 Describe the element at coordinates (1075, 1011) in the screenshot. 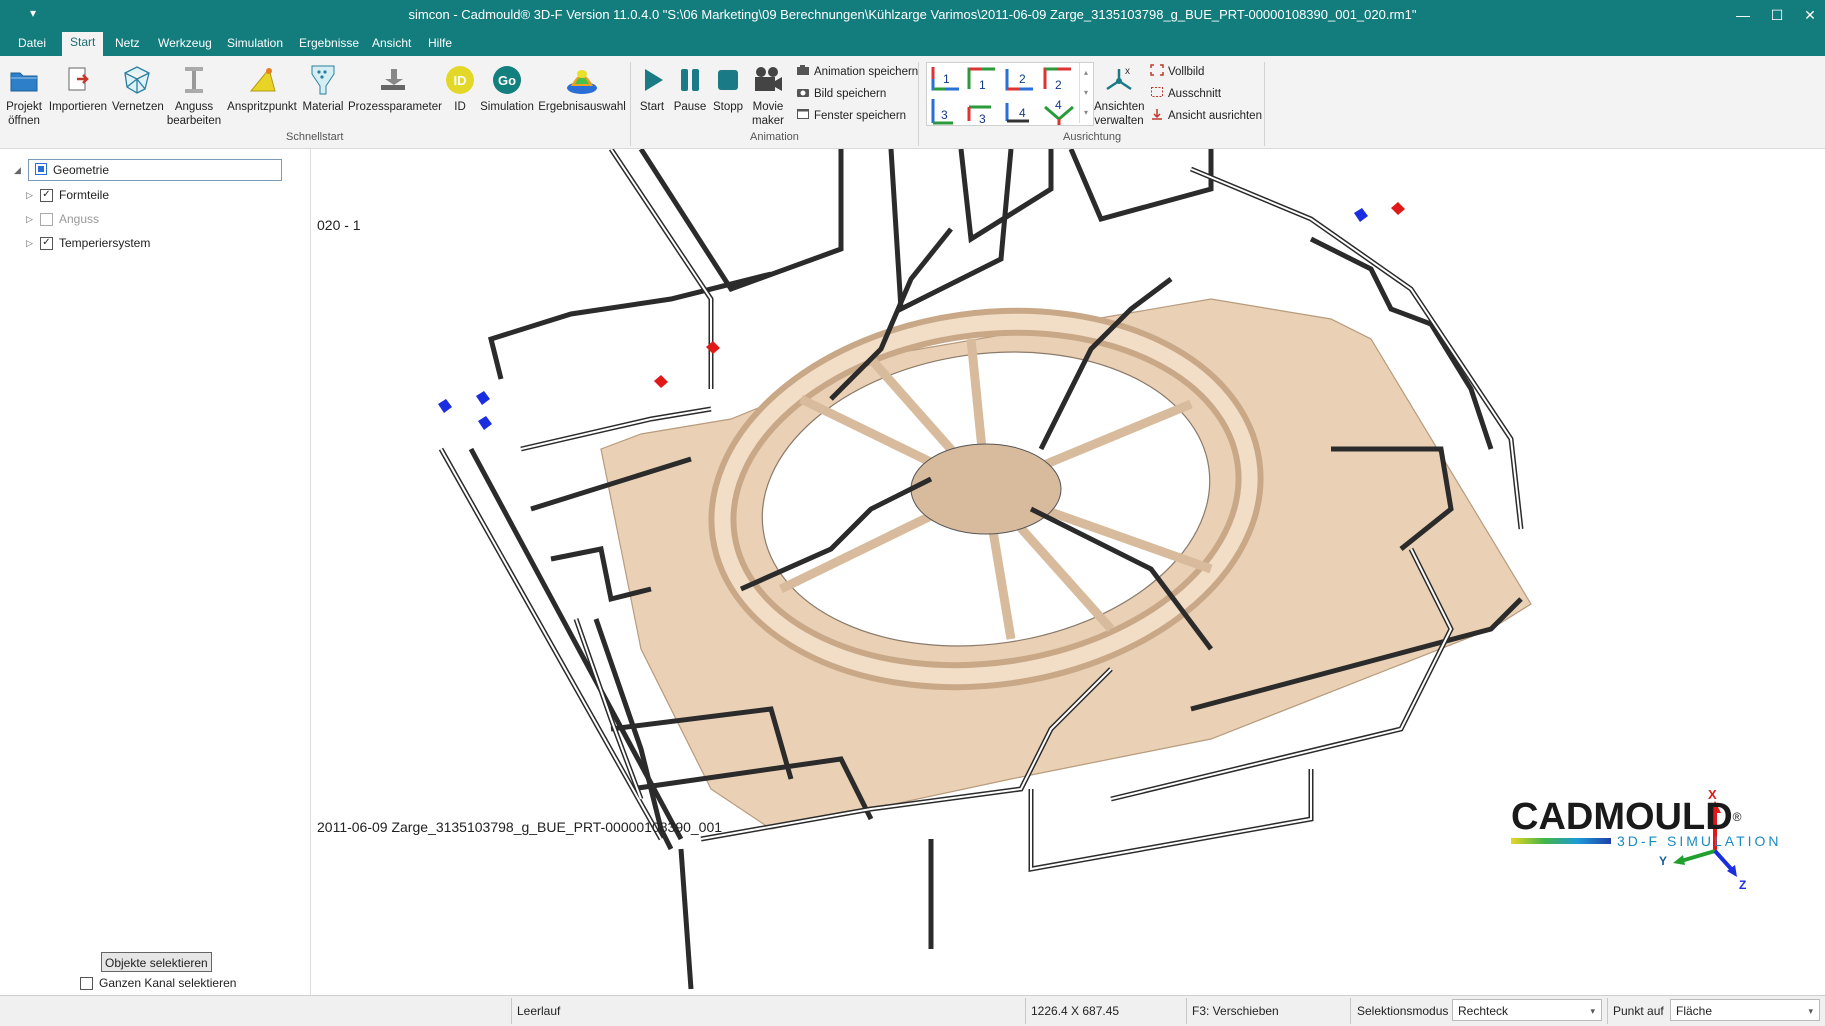

I see `status-coordinates: 1226.4 X 687.45` at that location.